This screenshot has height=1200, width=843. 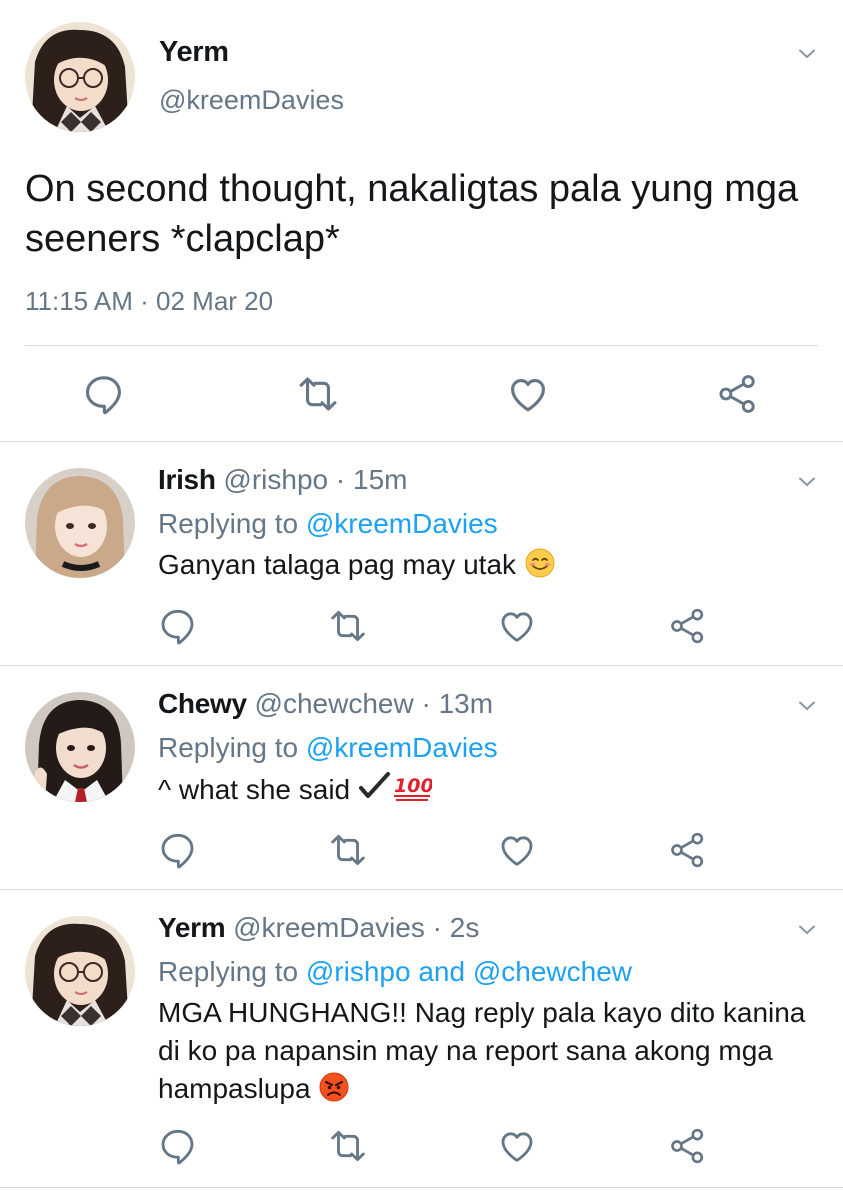 I want to click on reply-header: Irish @rishpo · 15m, so click(x=282, y=480).